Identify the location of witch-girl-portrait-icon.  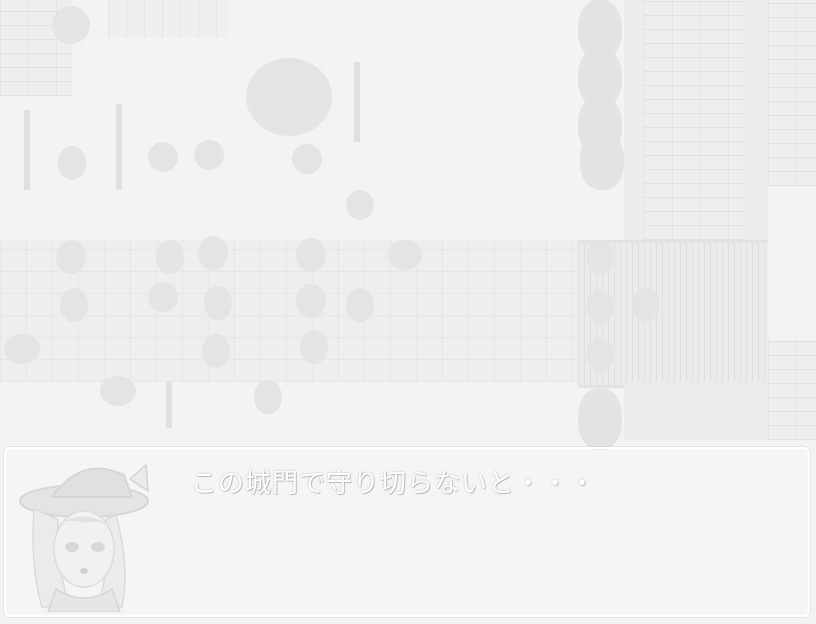
(84, 537).